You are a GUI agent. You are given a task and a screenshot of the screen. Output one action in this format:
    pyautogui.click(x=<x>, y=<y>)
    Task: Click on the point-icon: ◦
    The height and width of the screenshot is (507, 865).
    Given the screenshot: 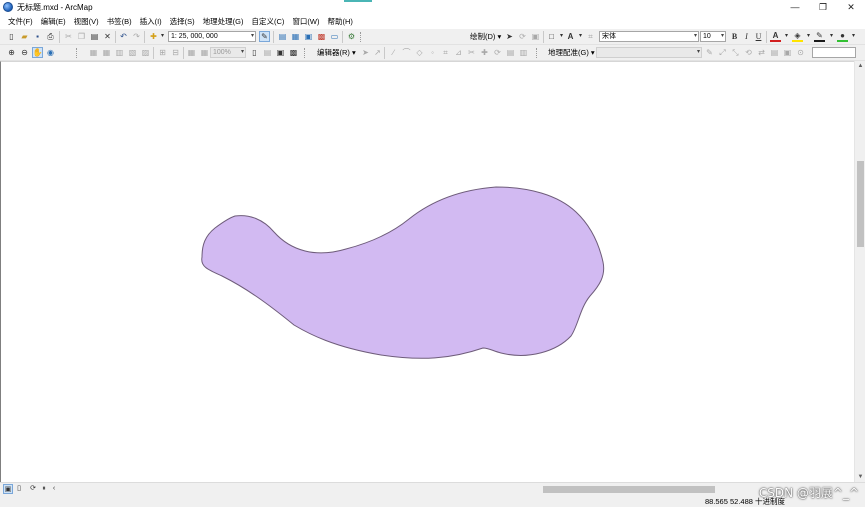 What is the action you would take?
    pyautogui.click(x=432, y=52)
    